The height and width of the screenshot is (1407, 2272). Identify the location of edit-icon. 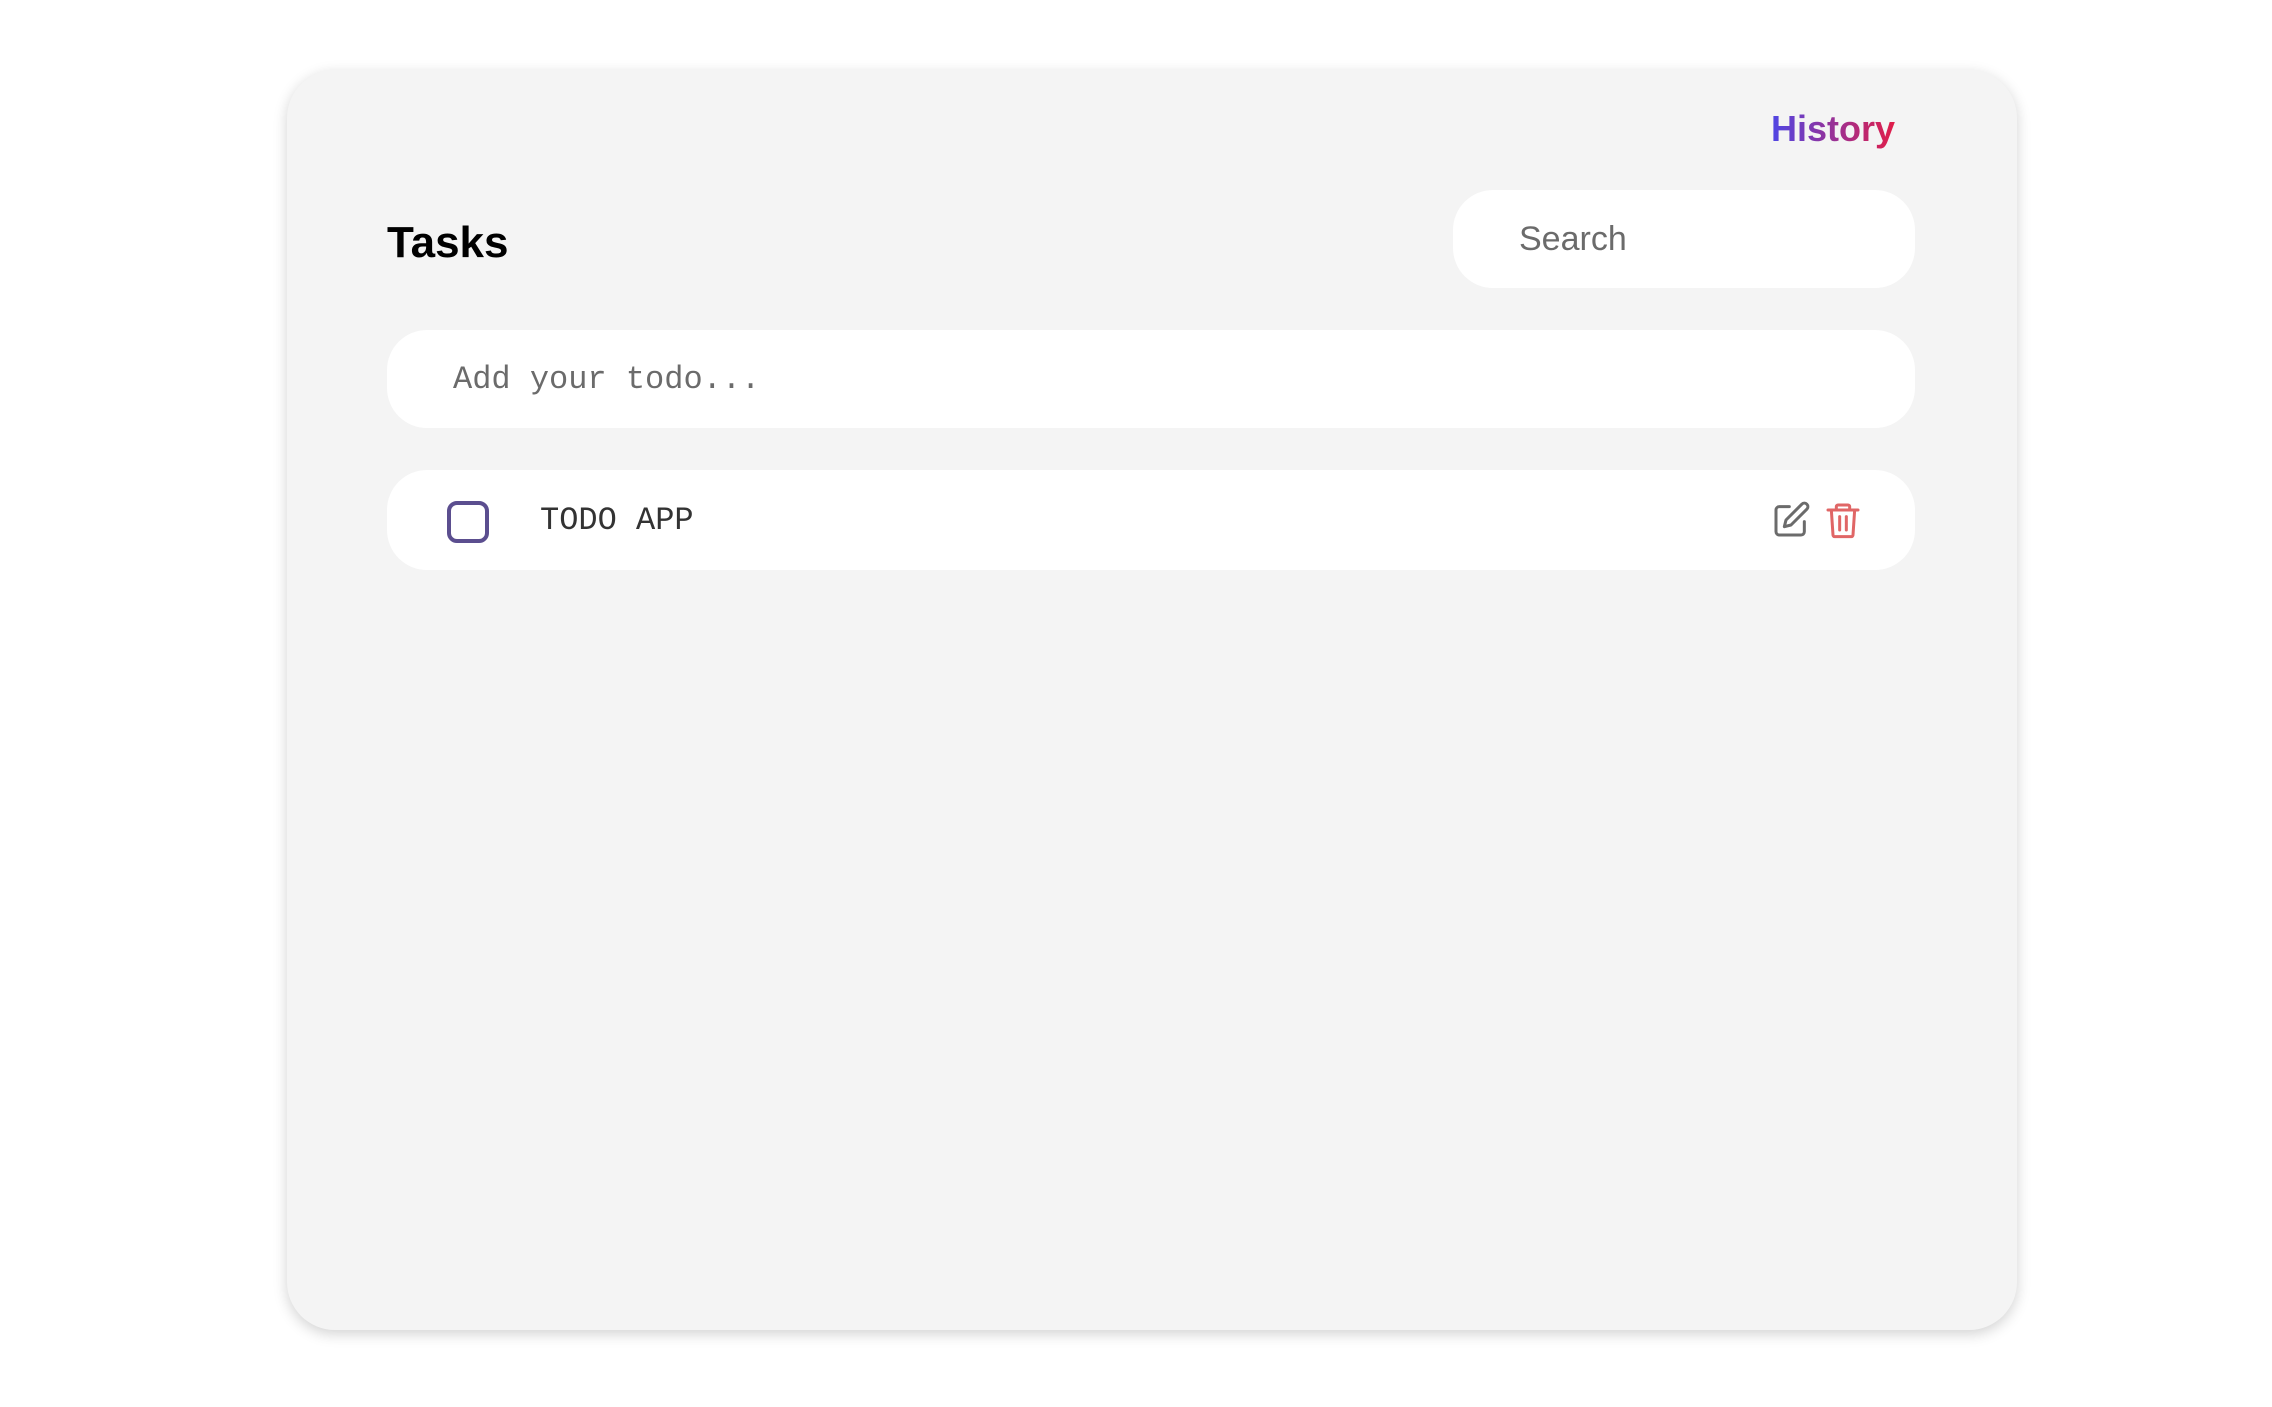
(1792, 519).